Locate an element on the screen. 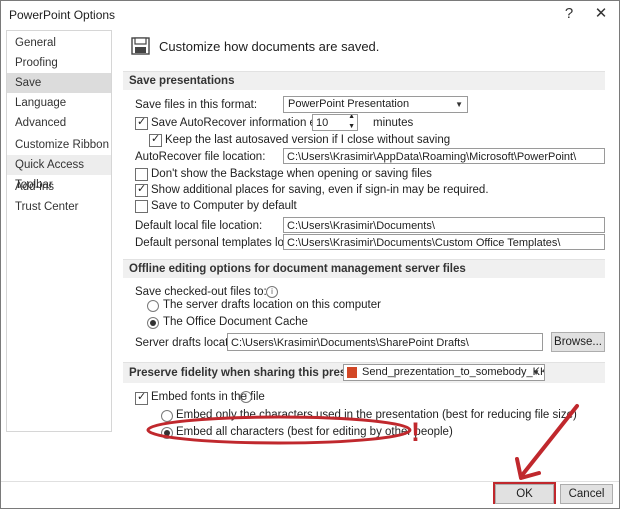 The height and width of the screenshot is (509, 620). exclamation-mark: ! is located at coordinates (415, 432).